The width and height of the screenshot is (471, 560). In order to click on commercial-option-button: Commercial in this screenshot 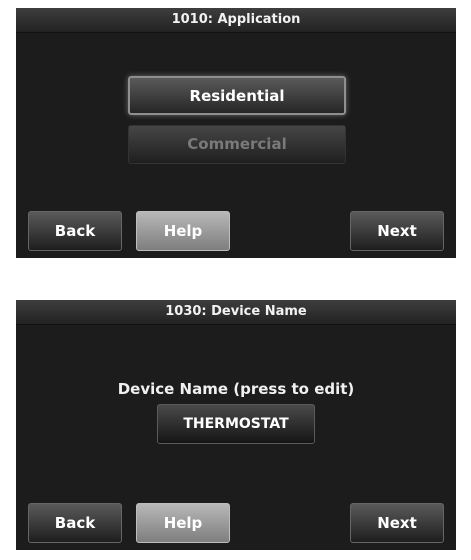, I will do `click(237, 144)`.